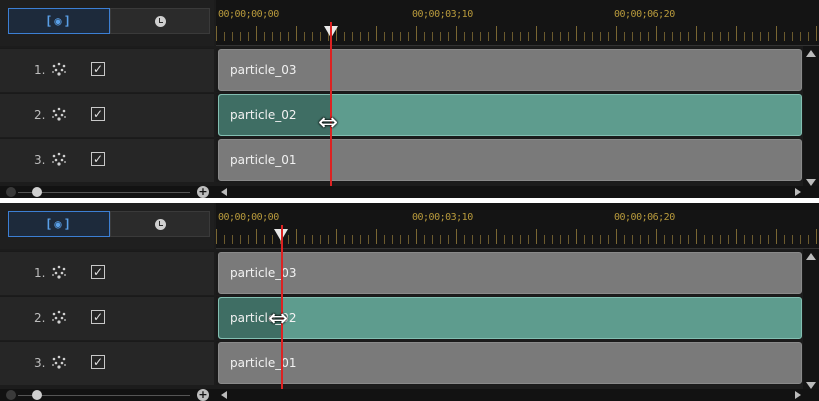 The height and width of the screenshot is (401, 819). Describe the element at coordinates (263, 115) in the screenshot. I see `clip-label: particle_02` at that location.